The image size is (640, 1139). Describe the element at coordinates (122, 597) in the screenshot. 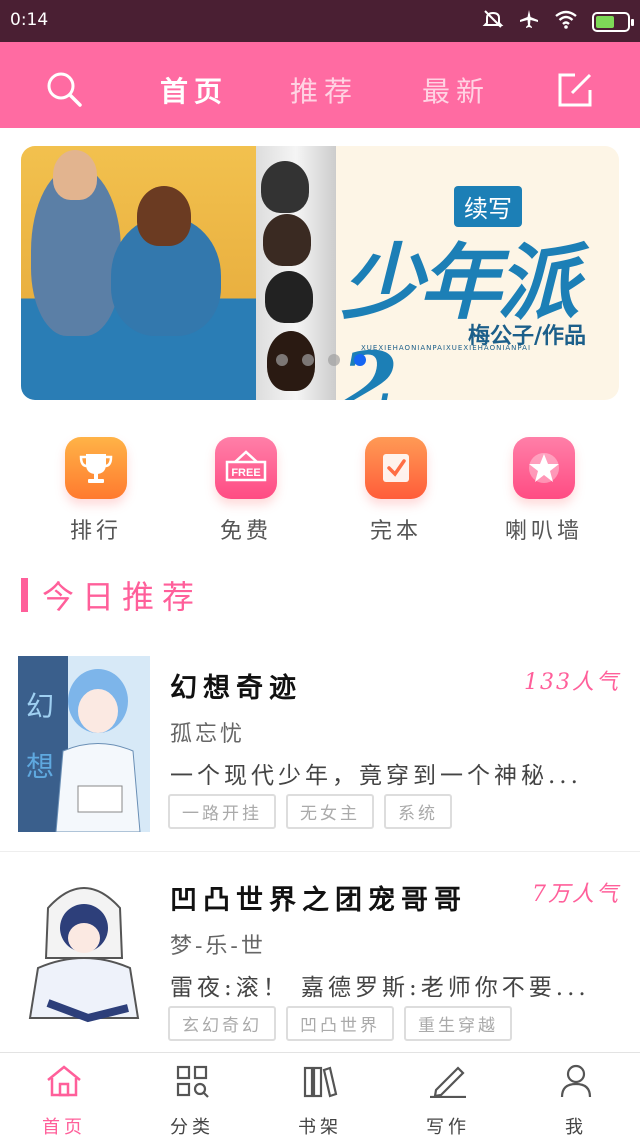

I see `section-title: 今日推荐` at that location.